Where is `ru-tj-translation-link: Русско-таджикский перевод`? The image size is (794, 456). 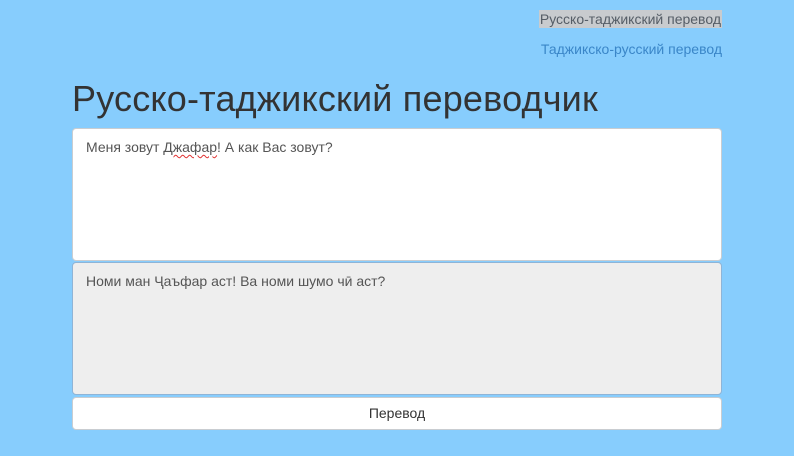 ru-tj-translation-link: Русско-таджикский перевод is located at coordinates (630, 19).